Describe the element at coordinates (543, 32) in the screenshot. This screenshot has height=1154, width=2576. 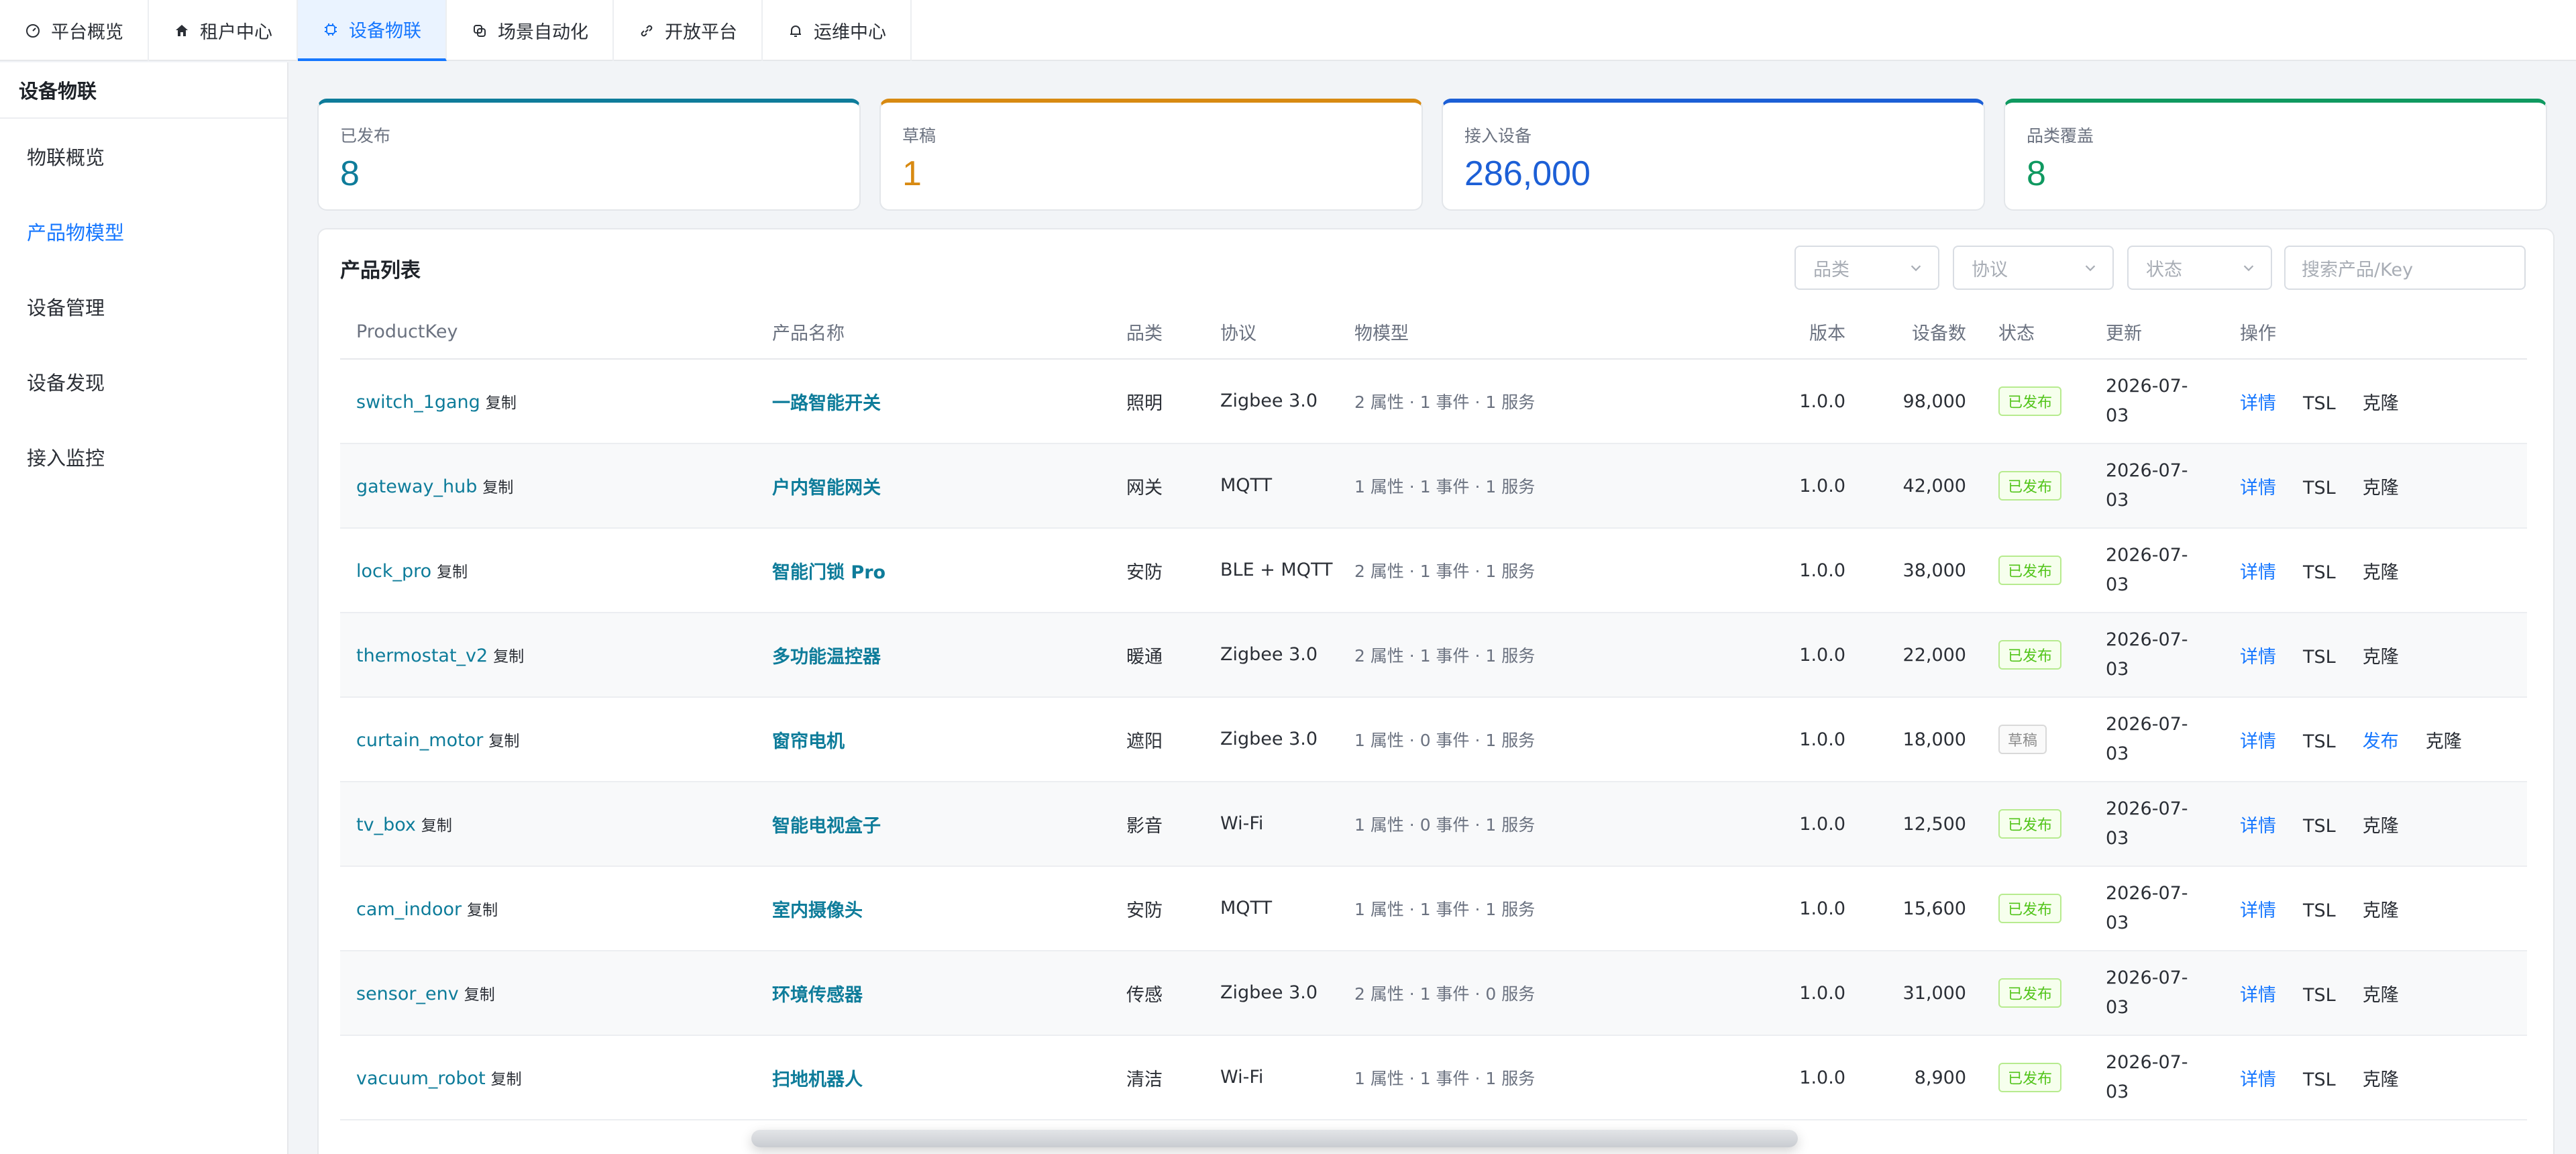
I see `tab-label: 场景自动化` at that location.